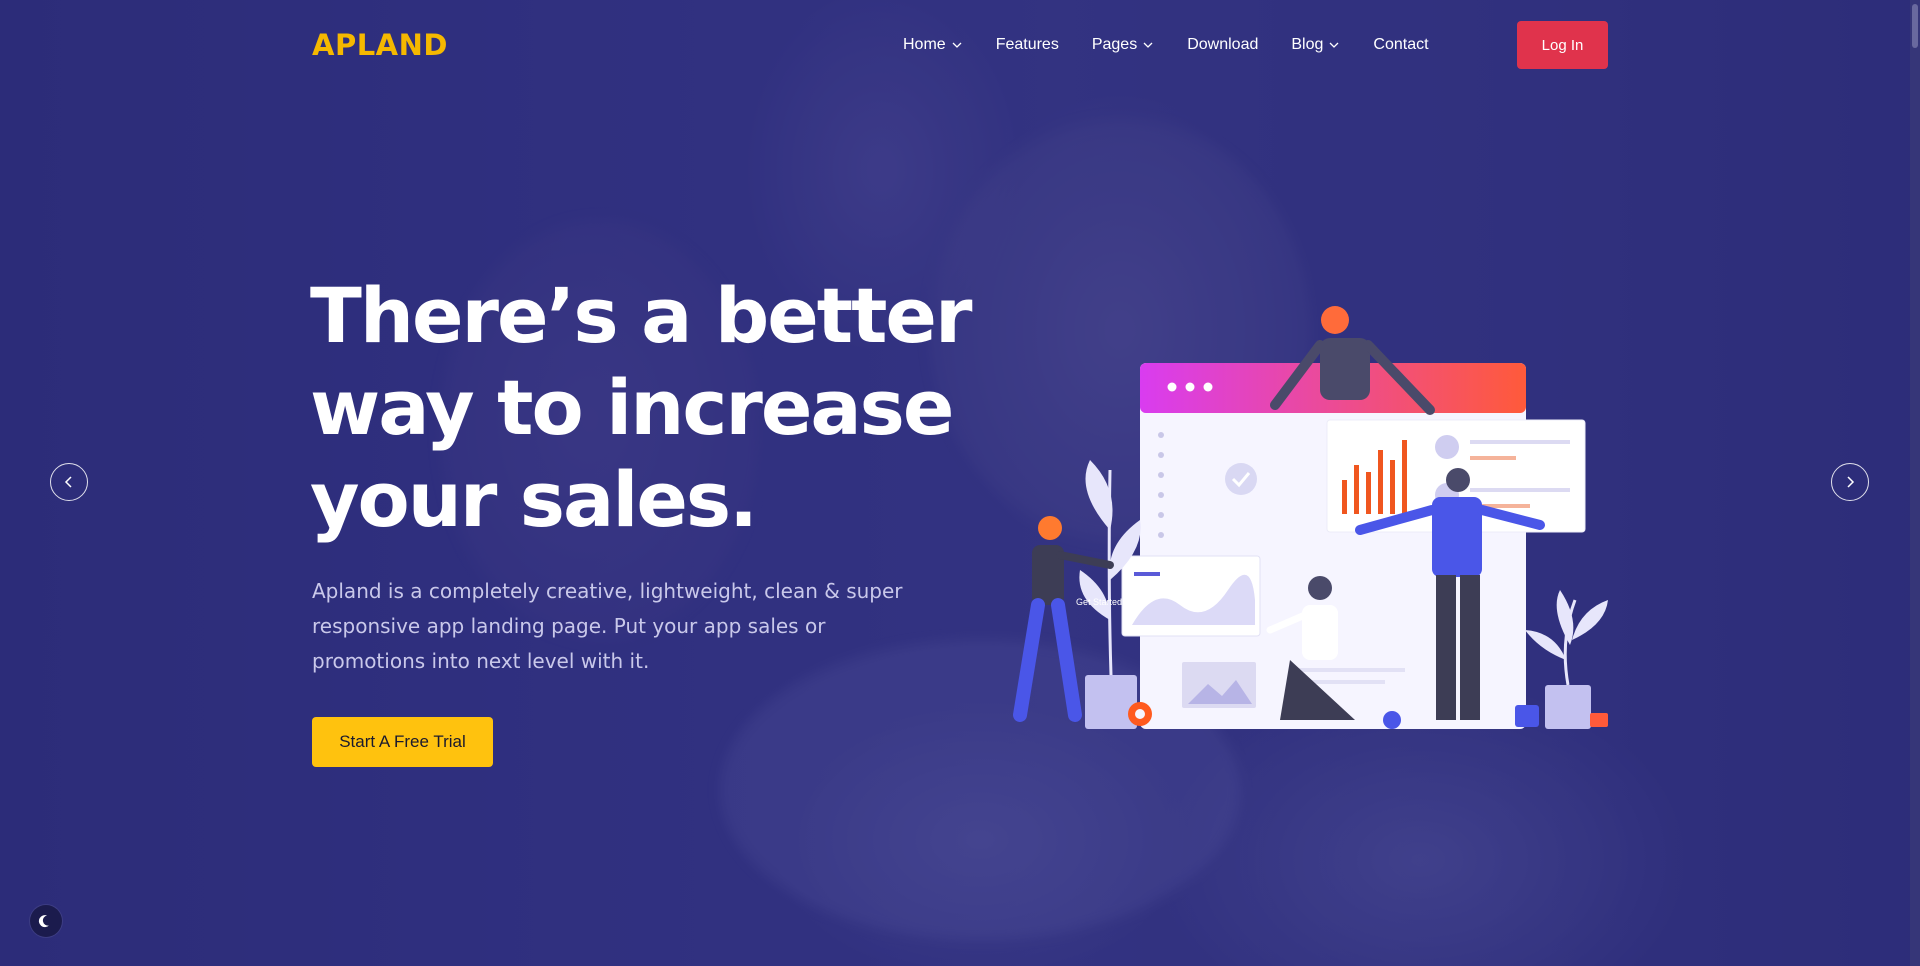  Describe the element at coordinates (924, 44) in the screenshot. I see `nav-item-label: Home` at that location.